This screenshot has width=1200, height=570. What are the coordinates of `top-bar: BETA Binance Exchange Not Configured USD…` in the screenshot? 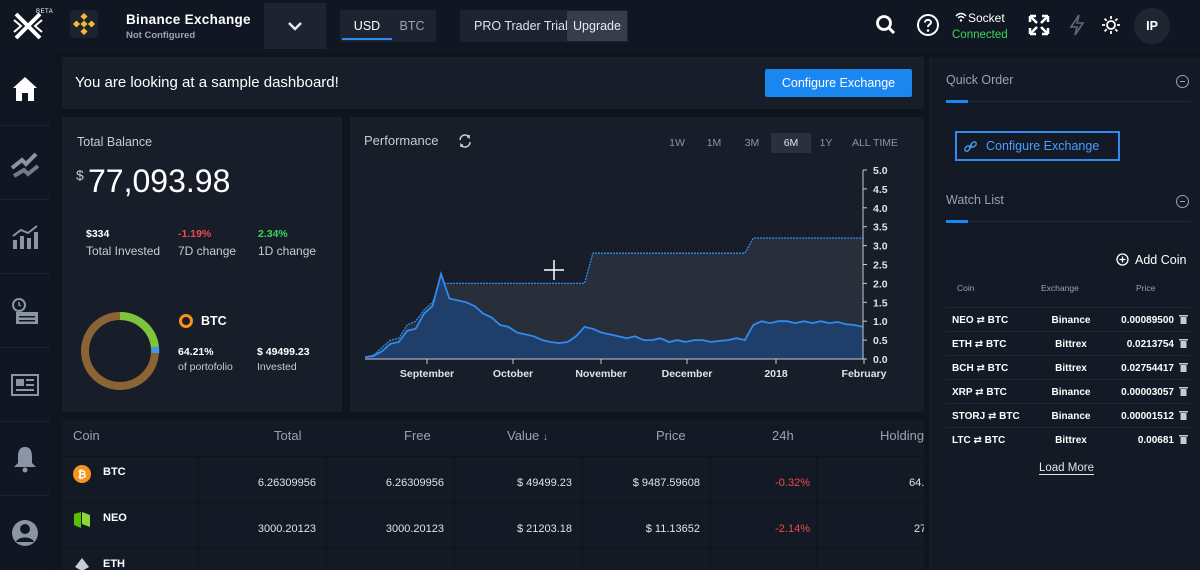 It's located at (600, 26).